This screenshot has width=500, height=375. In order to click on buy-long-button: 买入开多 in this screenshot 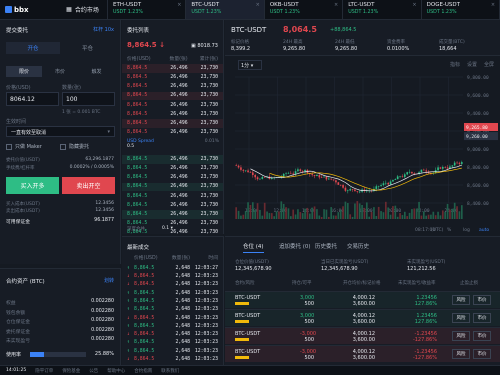, I will do `click(32, 185)`.